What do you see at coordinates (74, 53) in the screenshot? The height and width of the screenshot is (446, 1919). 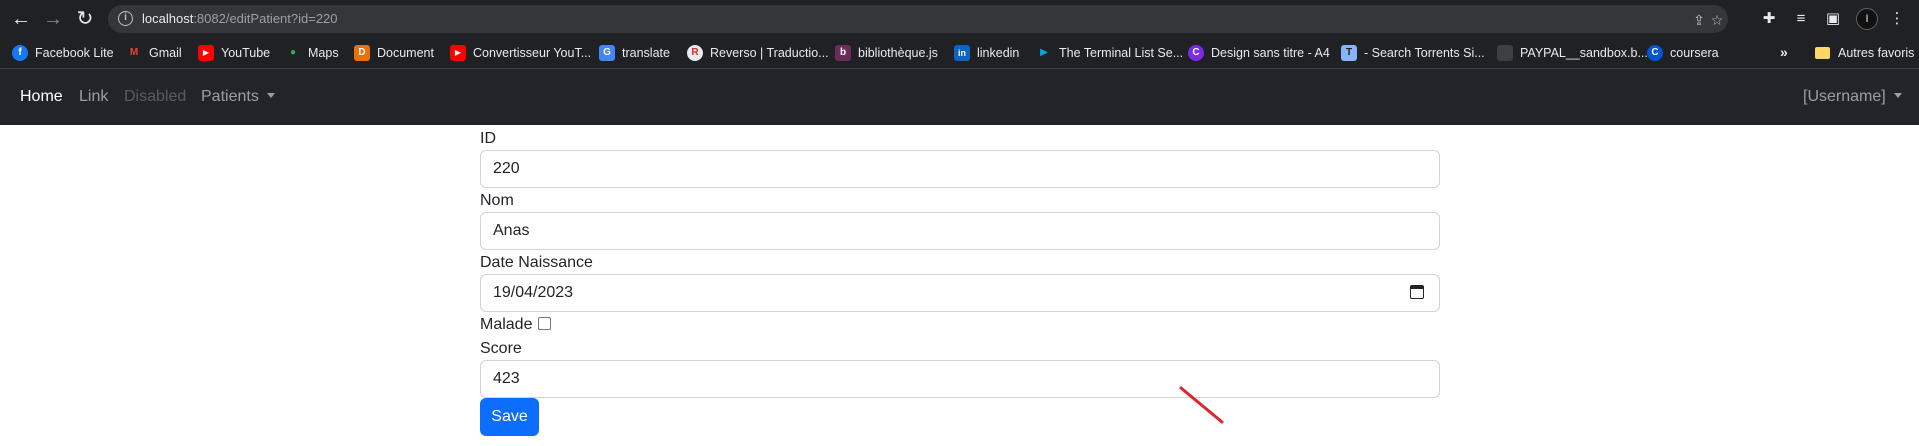 I see `bookmark-label: Facebook Lite` at bounding box center [74, 53].